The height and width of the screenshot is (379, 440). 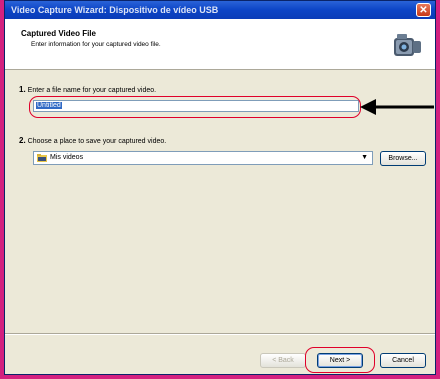 What do you see at coordinates (397, 107) in the screenshot?
I see `annotation-arrow-icon` at bounding box center [397, 107].